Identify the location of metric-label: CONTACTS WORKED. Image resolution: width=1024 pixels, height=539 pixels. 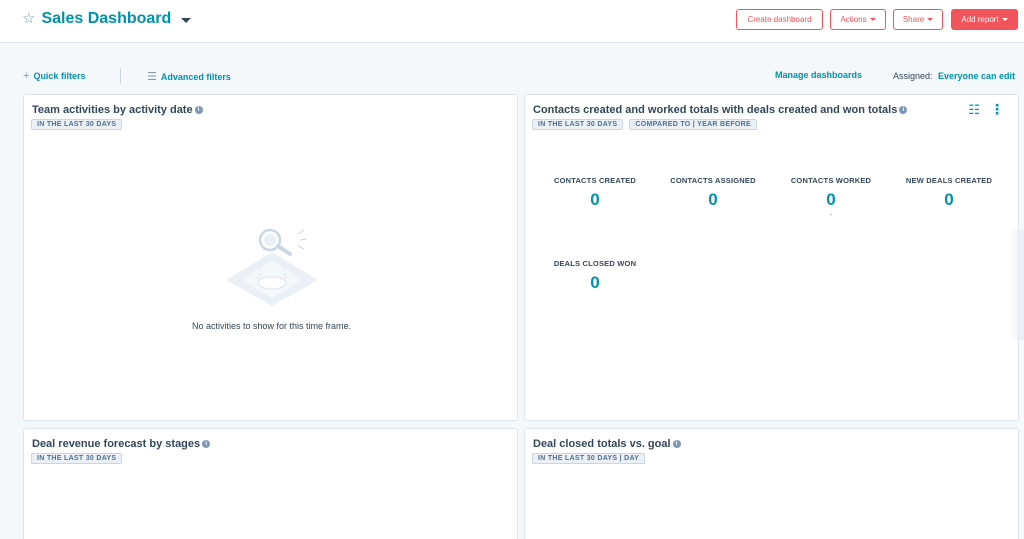
(831, 180).